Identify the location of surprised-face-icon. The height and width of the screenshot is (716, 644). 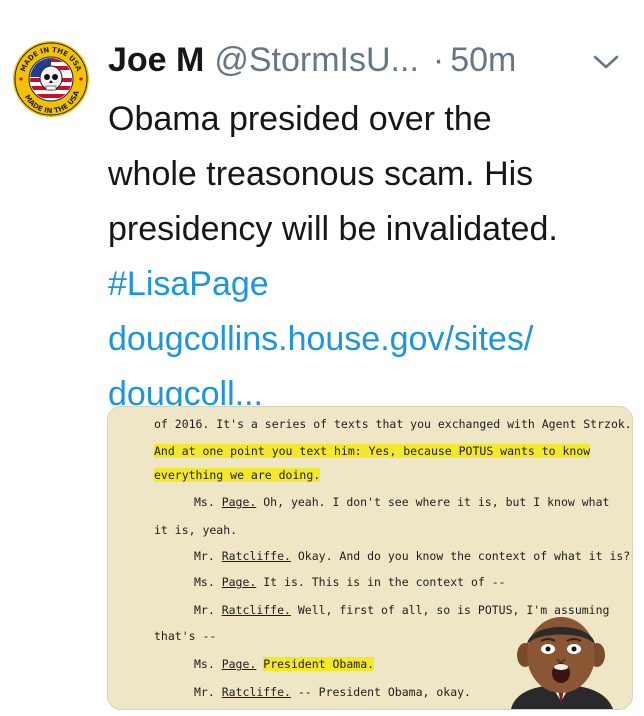
(562, 663).